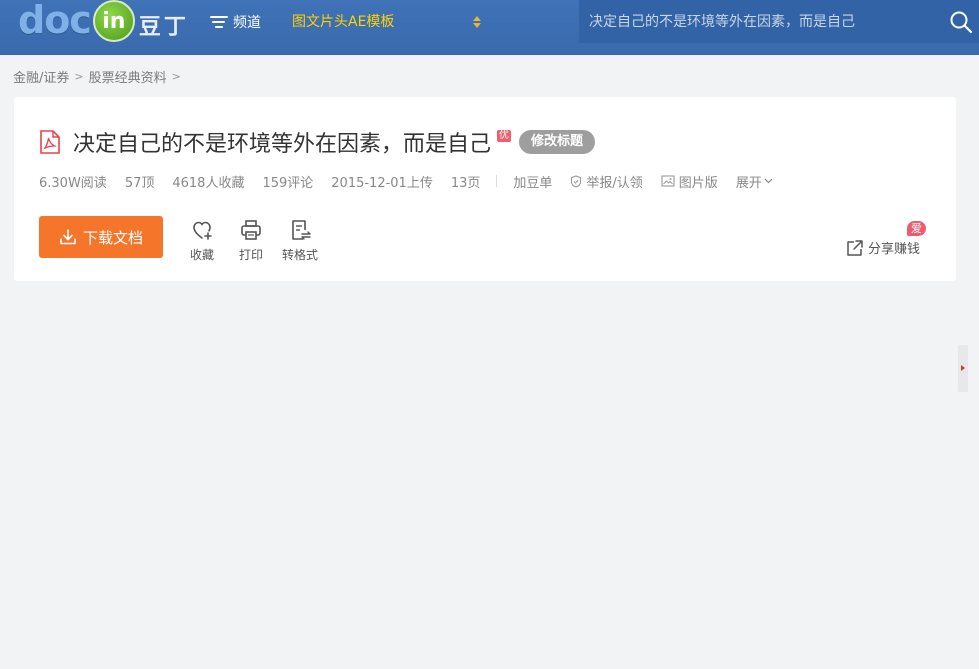 The image size is (979, 669). What do you see at coordinates (219, 22) in the screenshot?
I see `menu-icon` at bounding box center [219, 22].